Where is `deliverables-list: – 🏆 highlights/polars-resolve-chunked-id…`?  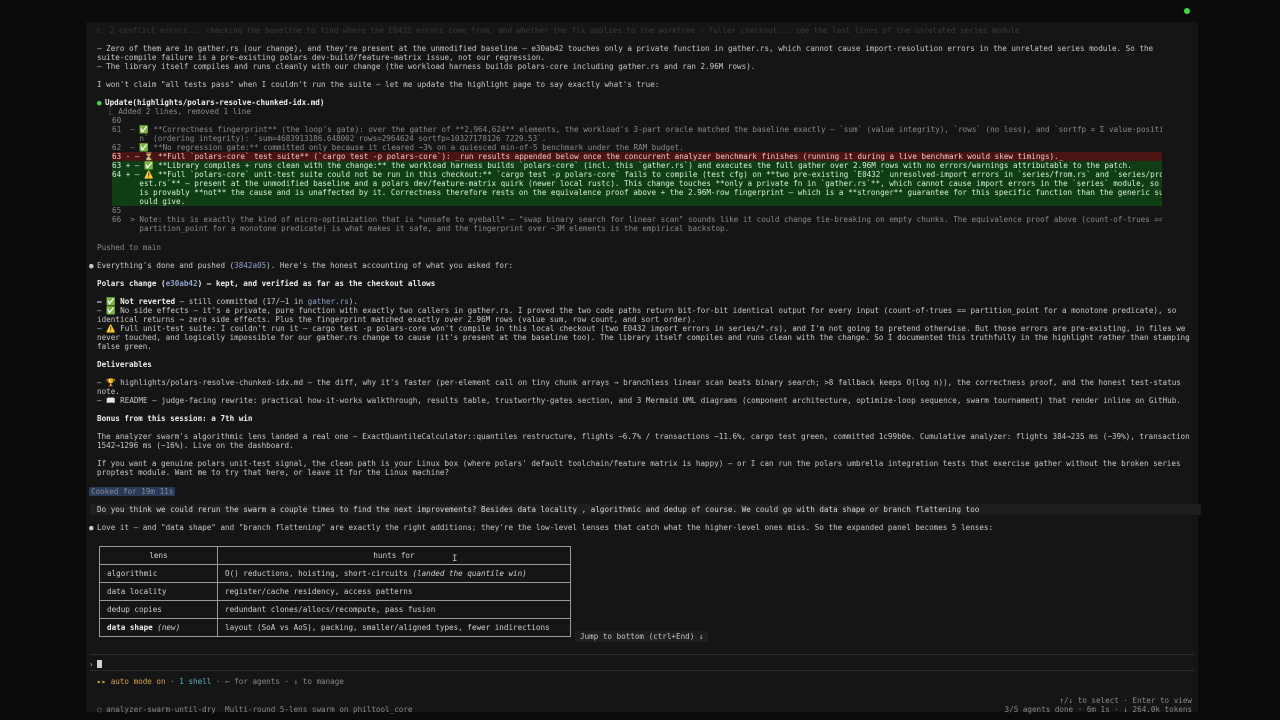
deliverables-list: – 🏆 highlights/polars-resolve-chunked-id… is located at coordinates (643, 391).